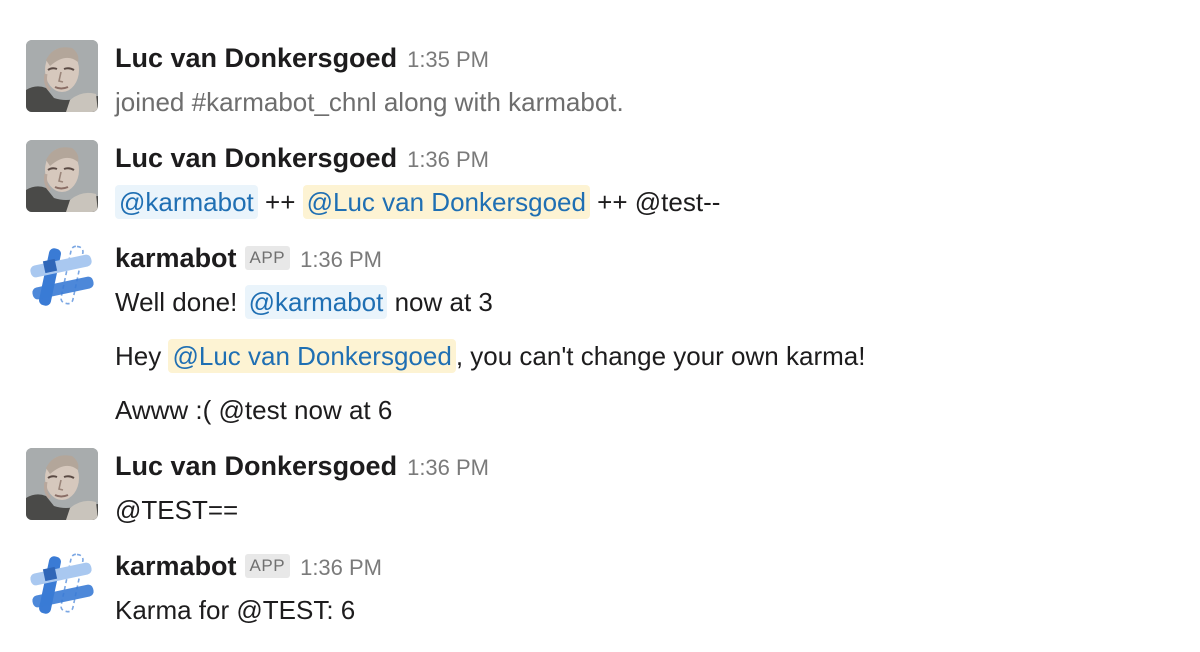  What do you see at coordinates (655, 202) in the screenshot?
I see `message-text-segment: ++ @test--` at bounding box center [655, 202].